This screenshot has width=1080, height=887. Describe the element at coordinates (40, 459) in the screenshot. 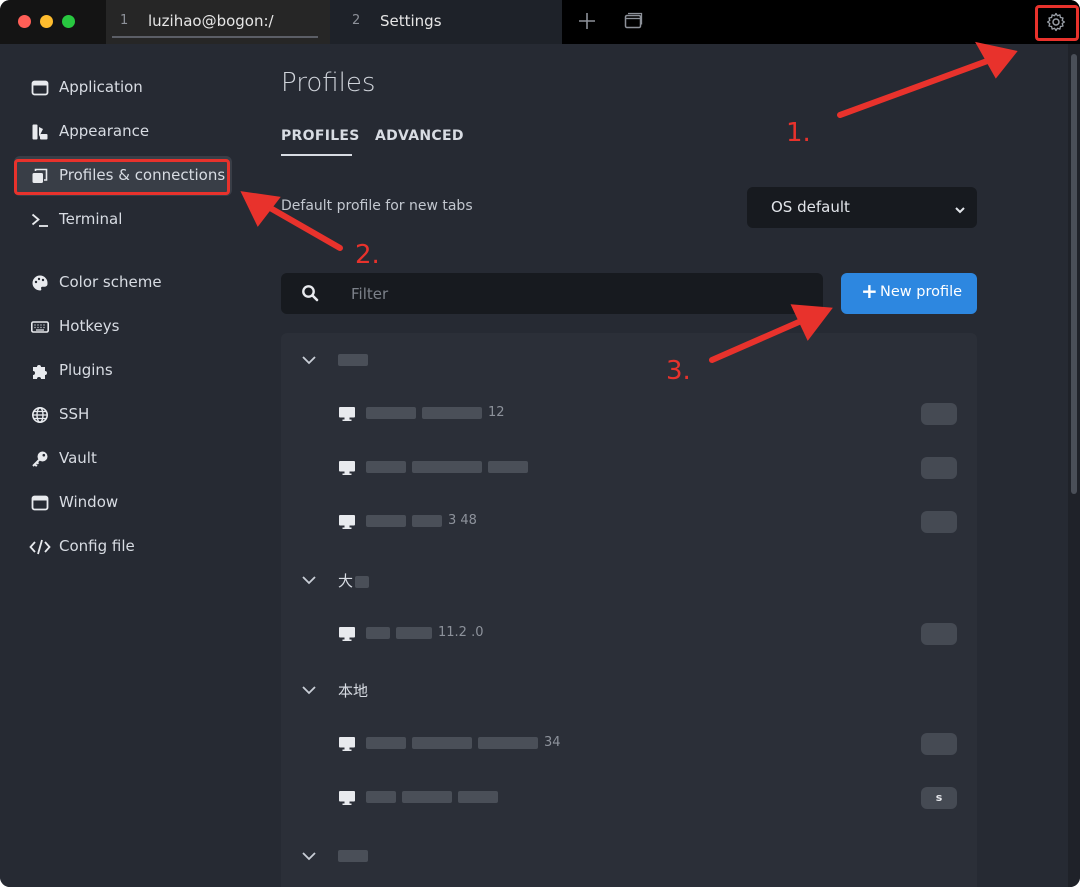

I see `key-icon` at that location.